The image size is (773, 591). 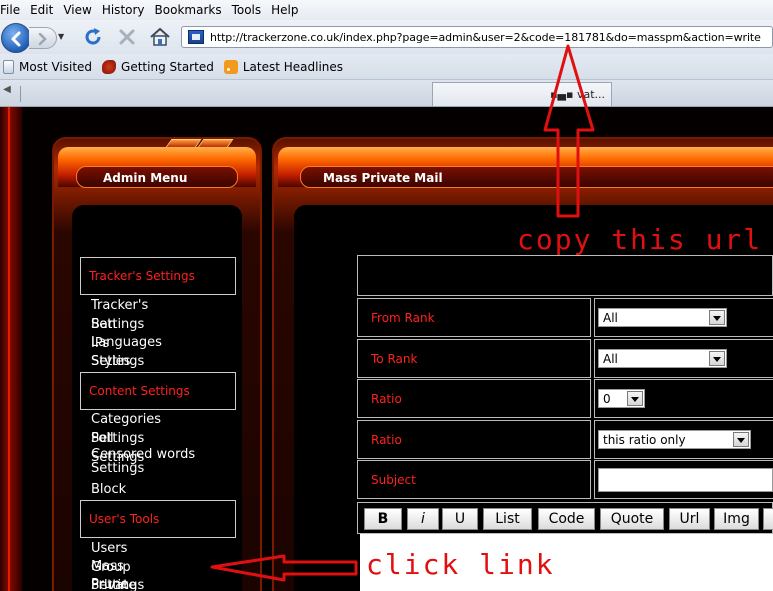 I want to click on copy-url-annotation: copy this url, so click(x=640, y=239).